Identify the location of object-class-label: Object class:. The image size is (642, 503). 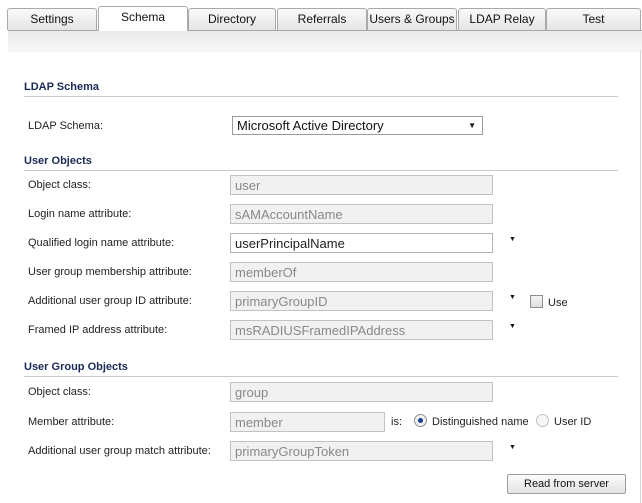
(59, 185).